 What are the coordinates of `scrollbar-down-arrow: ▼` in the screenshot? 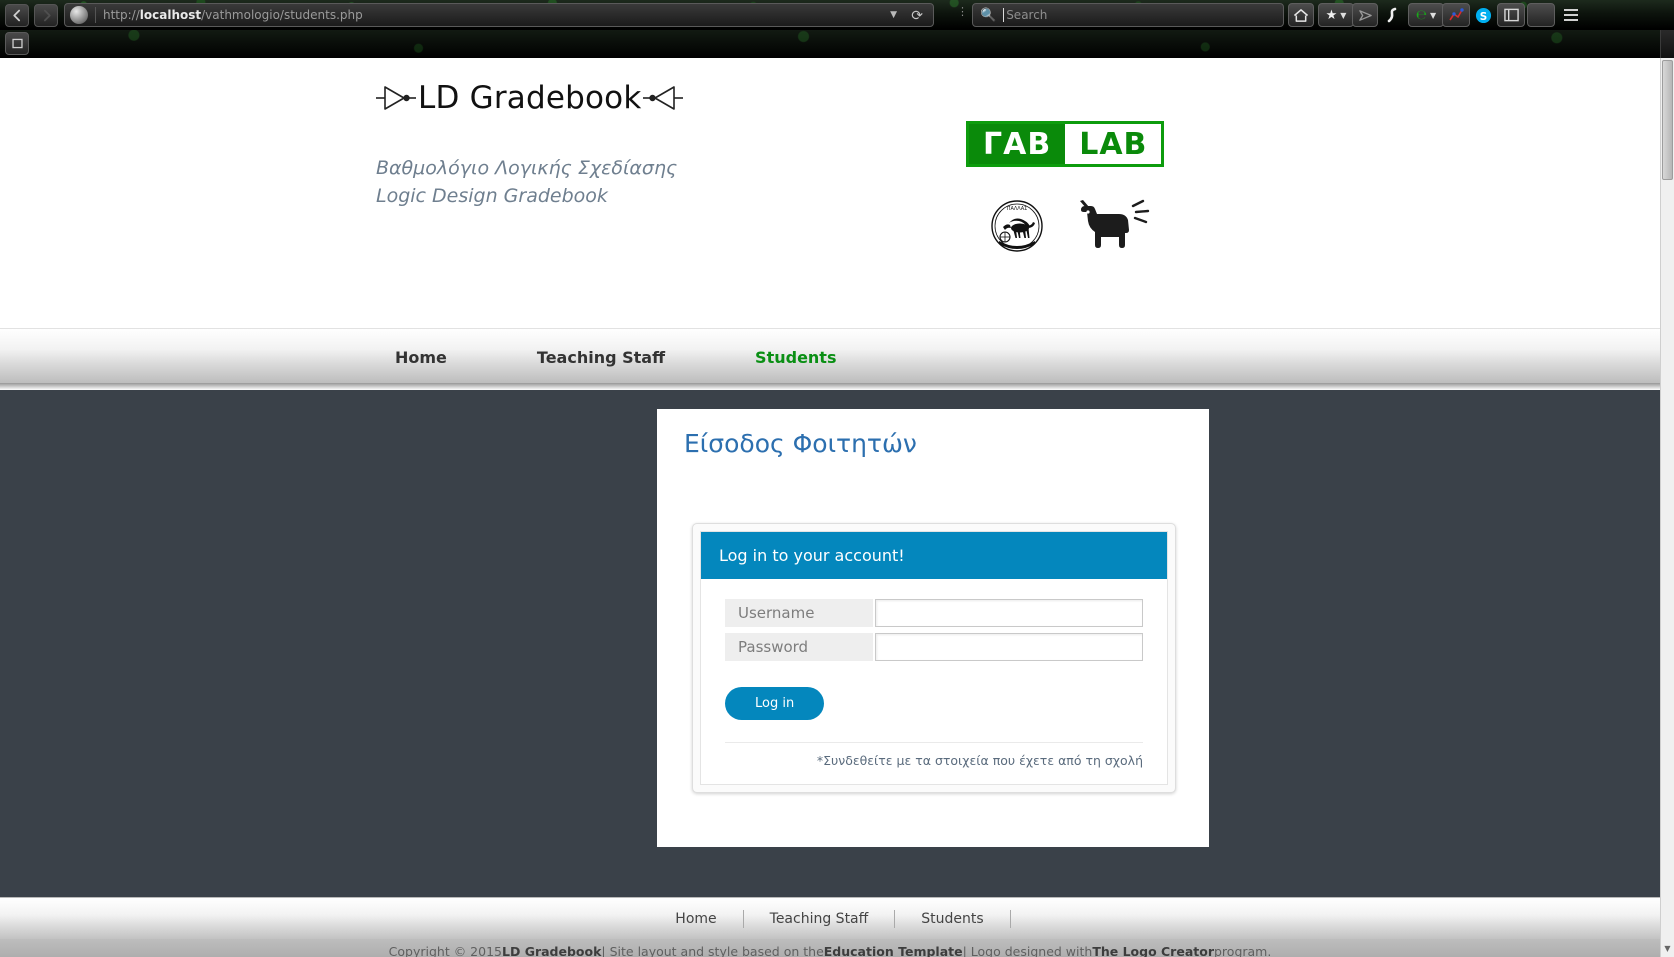 It's located at (1667, 949).